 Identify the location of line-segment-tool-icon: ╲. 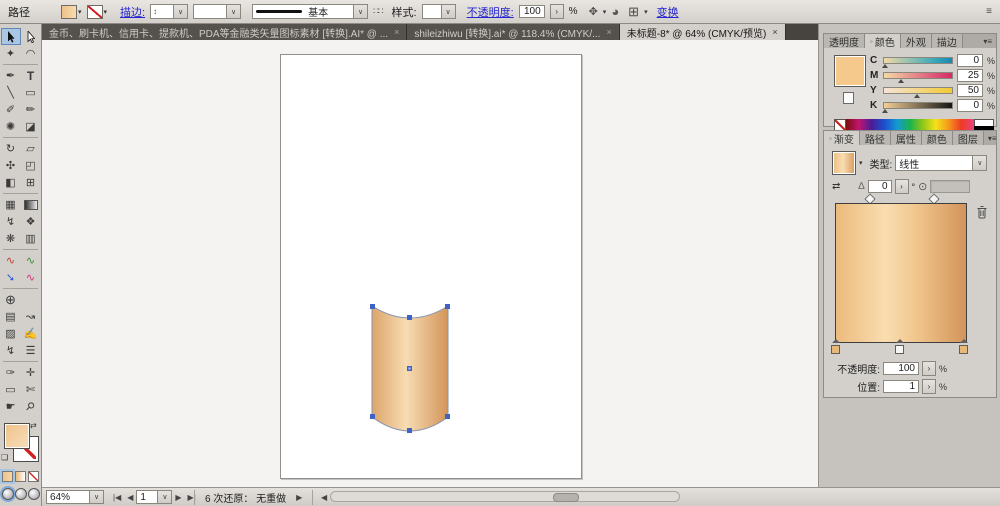
(11, 92).